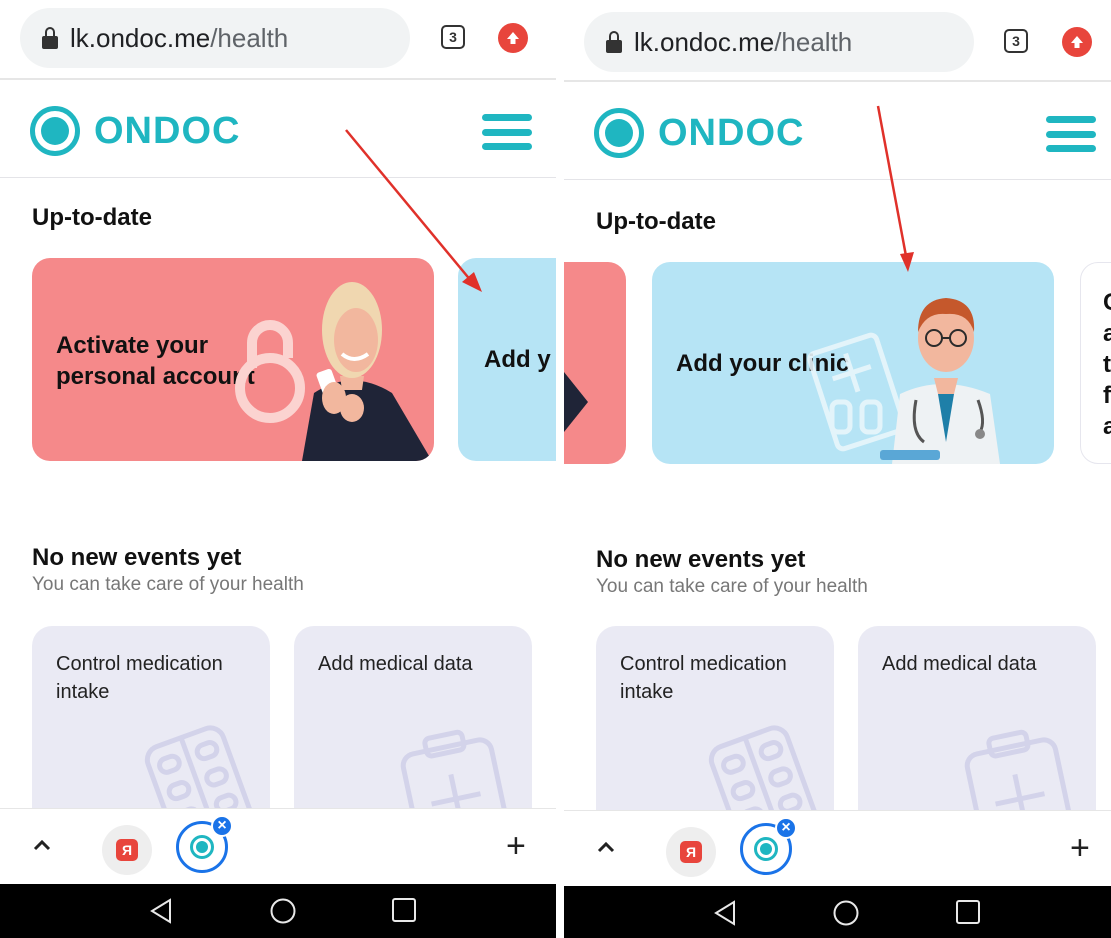 This screenshot has height=938, width=1111. I want to click on activate-account-card, so click(595, 363).